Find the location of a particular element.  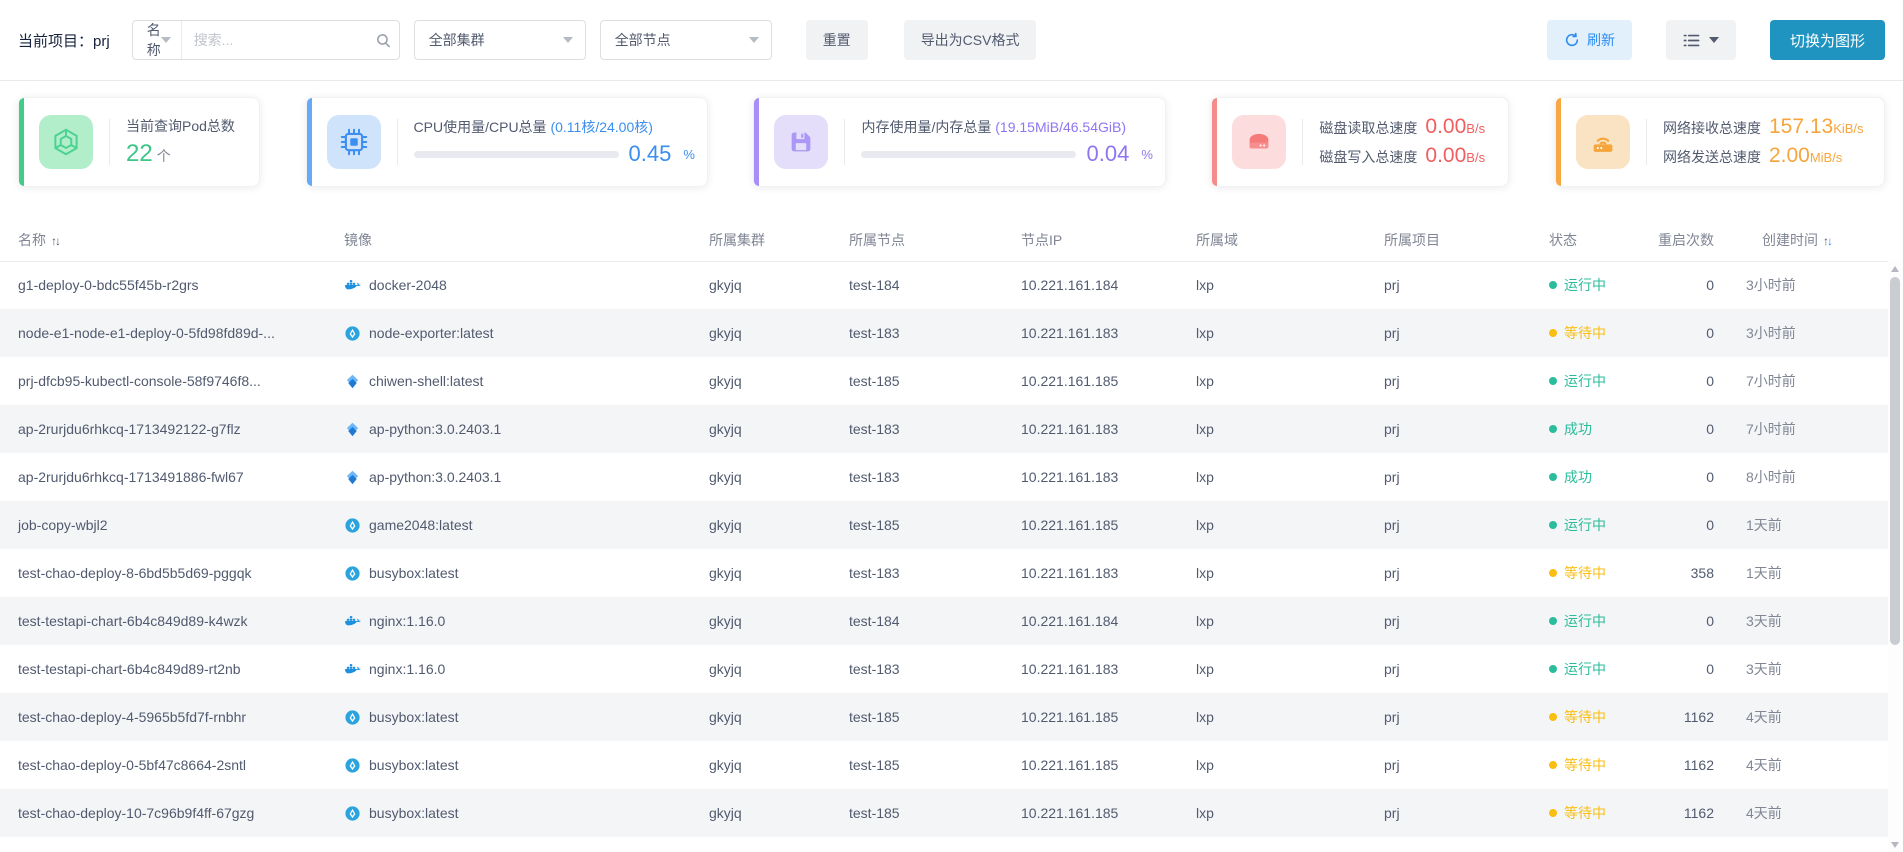

cell-image: docker-2048 is located at coordinates (512, 285).